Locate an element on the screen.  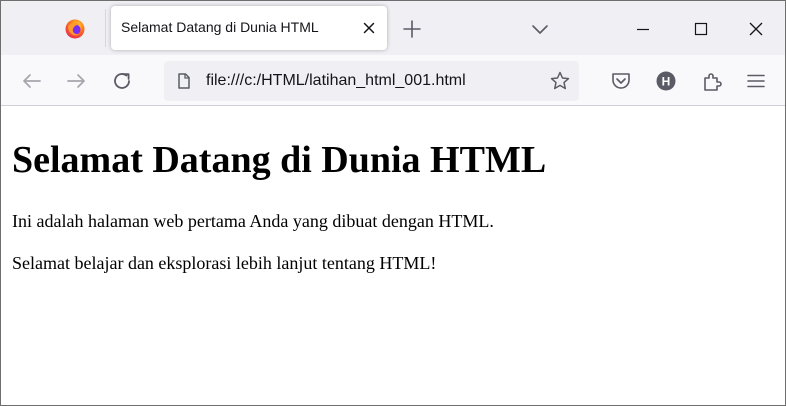
maximize-icon is located at coordinates (701, 29).